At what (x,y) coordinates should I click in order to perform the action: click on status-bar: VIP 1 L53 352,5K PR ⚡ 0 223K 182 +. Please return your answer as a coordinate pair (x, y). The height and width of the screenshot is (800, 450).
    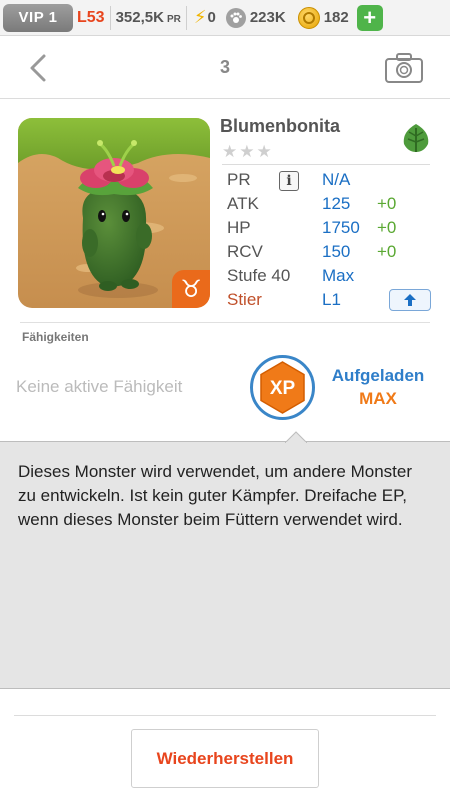
    Looking at the image, I should click on (225, 18).